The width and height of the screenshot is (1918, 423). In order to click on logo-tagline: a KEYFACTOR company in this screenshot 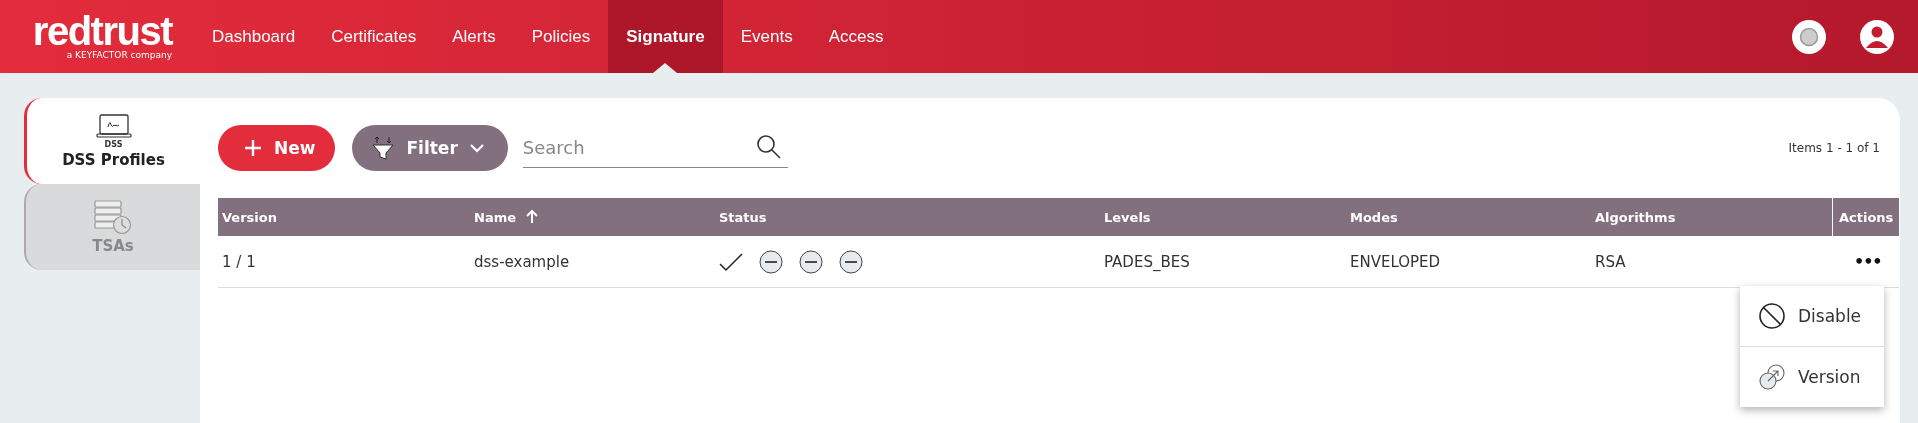, I will do `click(119, 55)`.